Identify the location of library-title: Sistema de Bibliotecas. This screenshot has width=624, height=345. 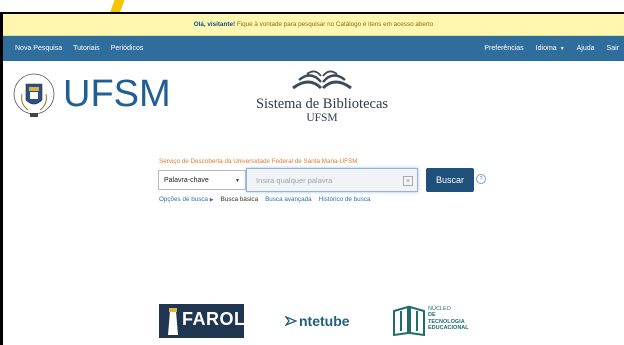
(322, 104).